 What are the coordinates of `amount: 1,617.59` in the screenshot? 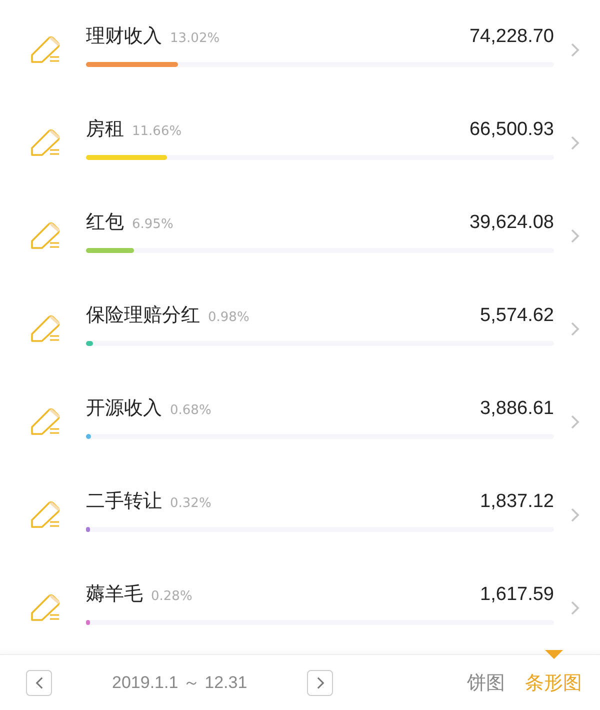 It's located at (517, 595).